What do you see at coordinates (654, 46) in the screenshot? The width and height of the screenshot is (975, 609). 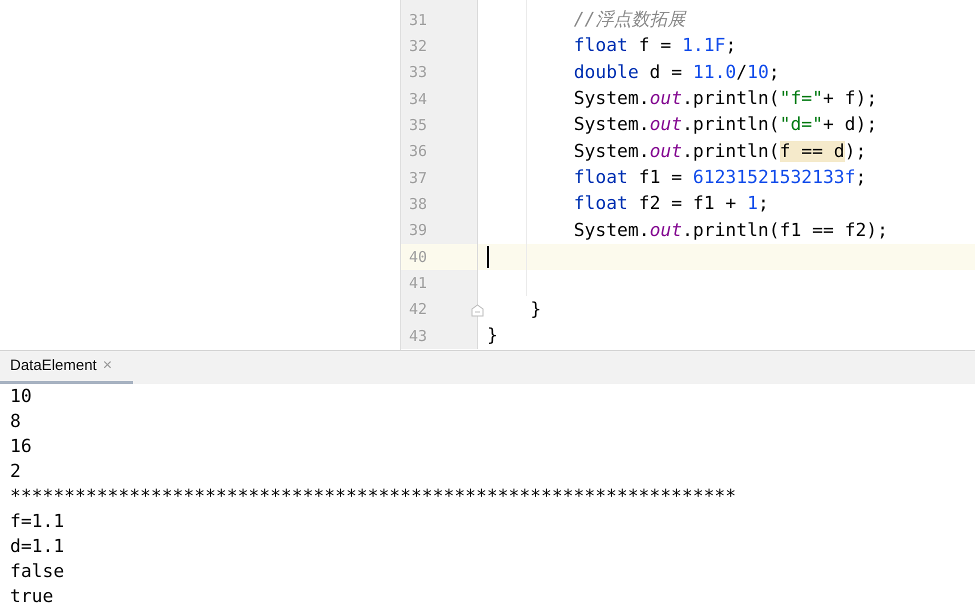 I see `code-line: float f = 1.1F;` at bounding box center [654, 46].